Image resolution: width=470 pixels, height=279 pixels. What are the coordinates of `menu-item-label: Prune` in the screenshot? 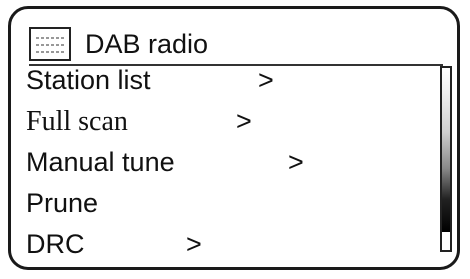 It's located at (62, 203).